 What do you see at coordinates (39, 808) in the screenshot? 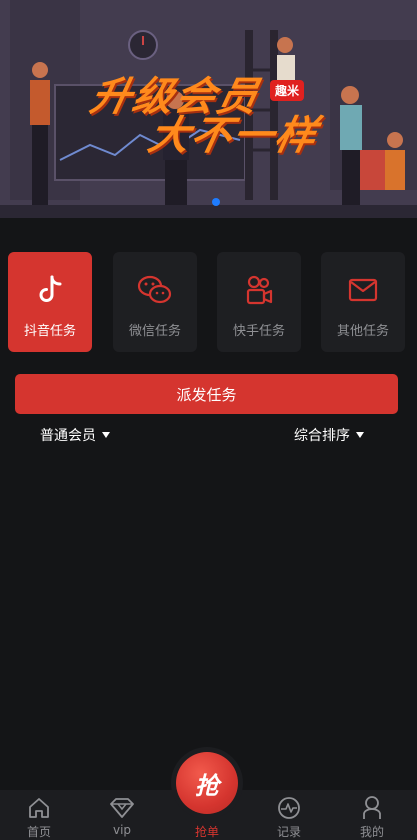
I see `home-icon` at bounding box center [39, 808].